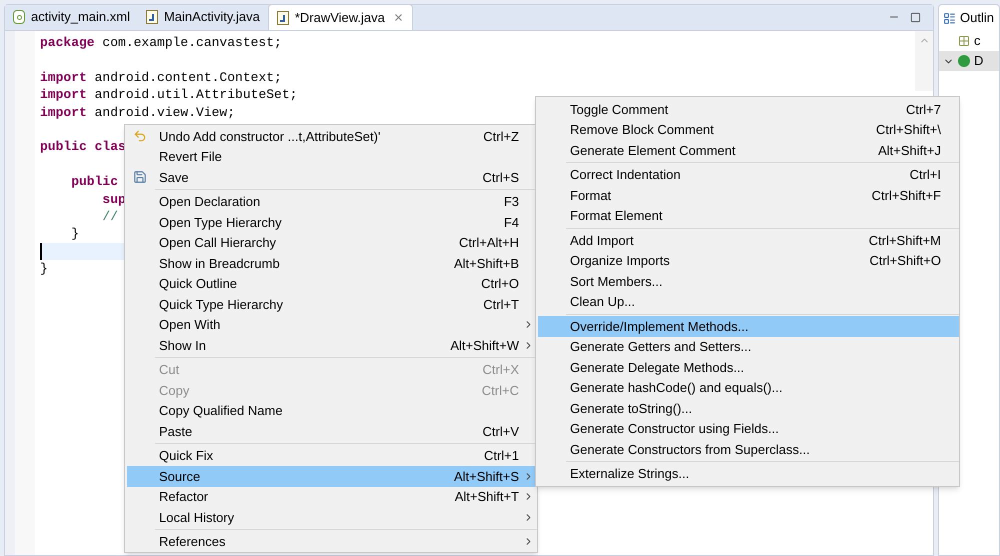  Describe the element at coordinates (183, 497) in the screenshot. I see `menu-label: Refactor` at that location.